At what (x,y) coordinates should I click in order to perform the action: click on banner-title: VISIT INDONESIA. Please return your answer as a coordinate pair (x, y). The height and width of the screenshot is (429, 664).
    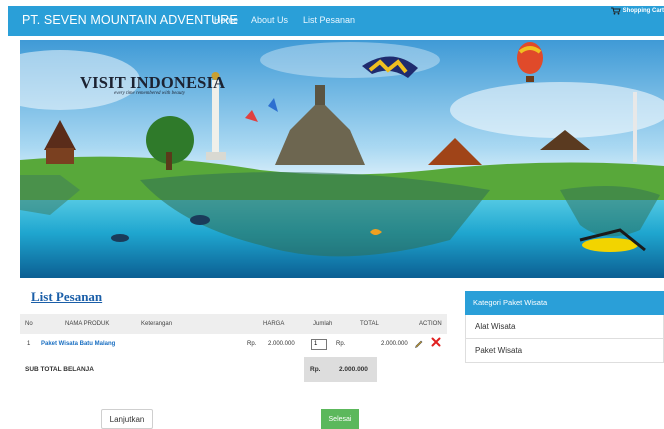
    Looking at the image, I should click on (153, 82).